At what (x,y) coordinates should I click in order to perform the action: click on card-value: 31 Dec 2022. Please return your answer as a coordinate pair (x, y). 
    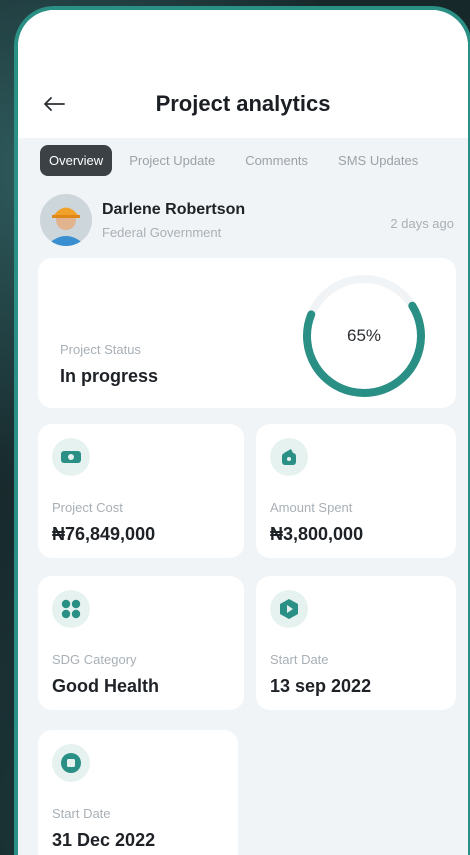
    Looking at the image, I should click on (104, 840).